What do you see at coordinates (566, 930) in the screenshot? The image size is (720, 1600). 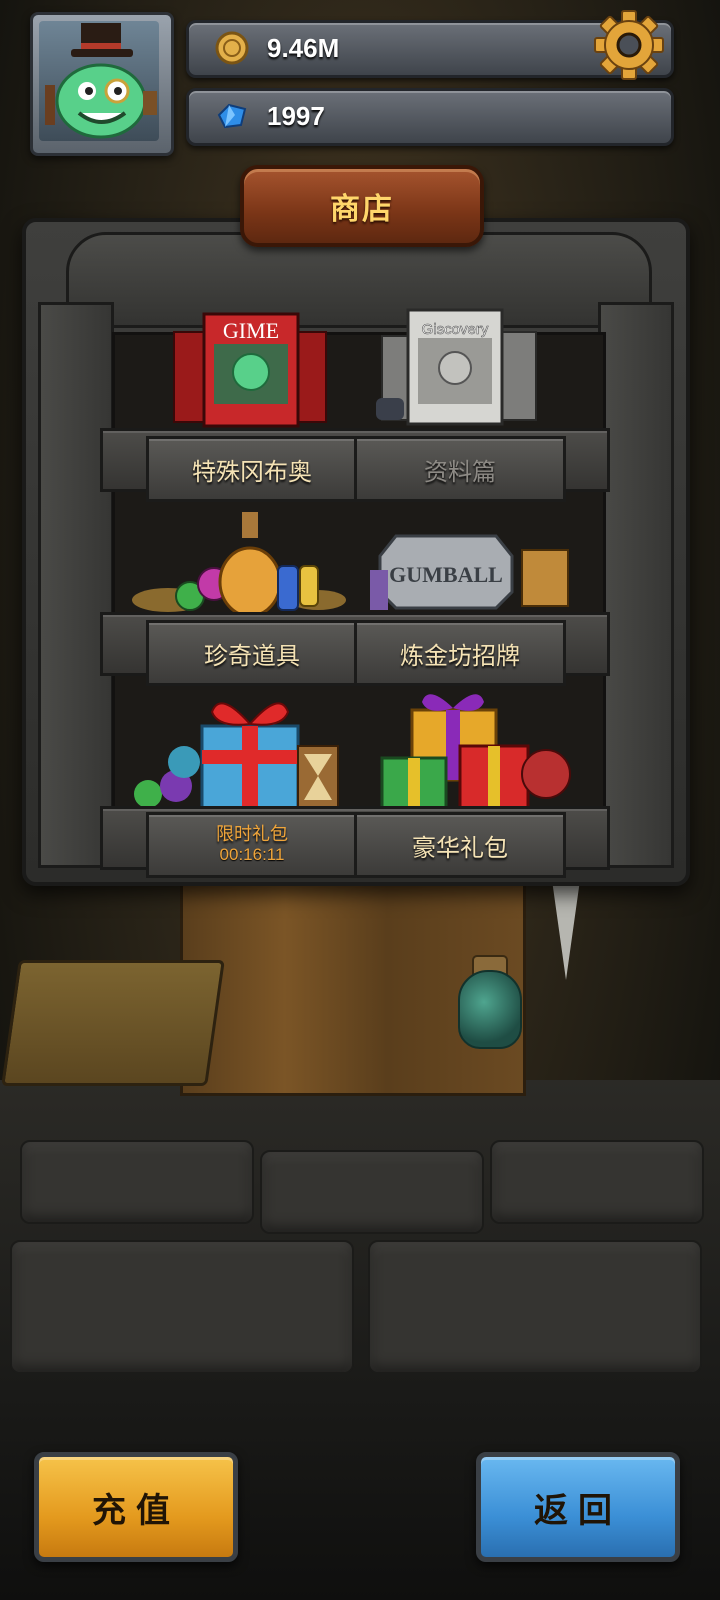 I see `blade-decoration` at bounding box center [566, 930].